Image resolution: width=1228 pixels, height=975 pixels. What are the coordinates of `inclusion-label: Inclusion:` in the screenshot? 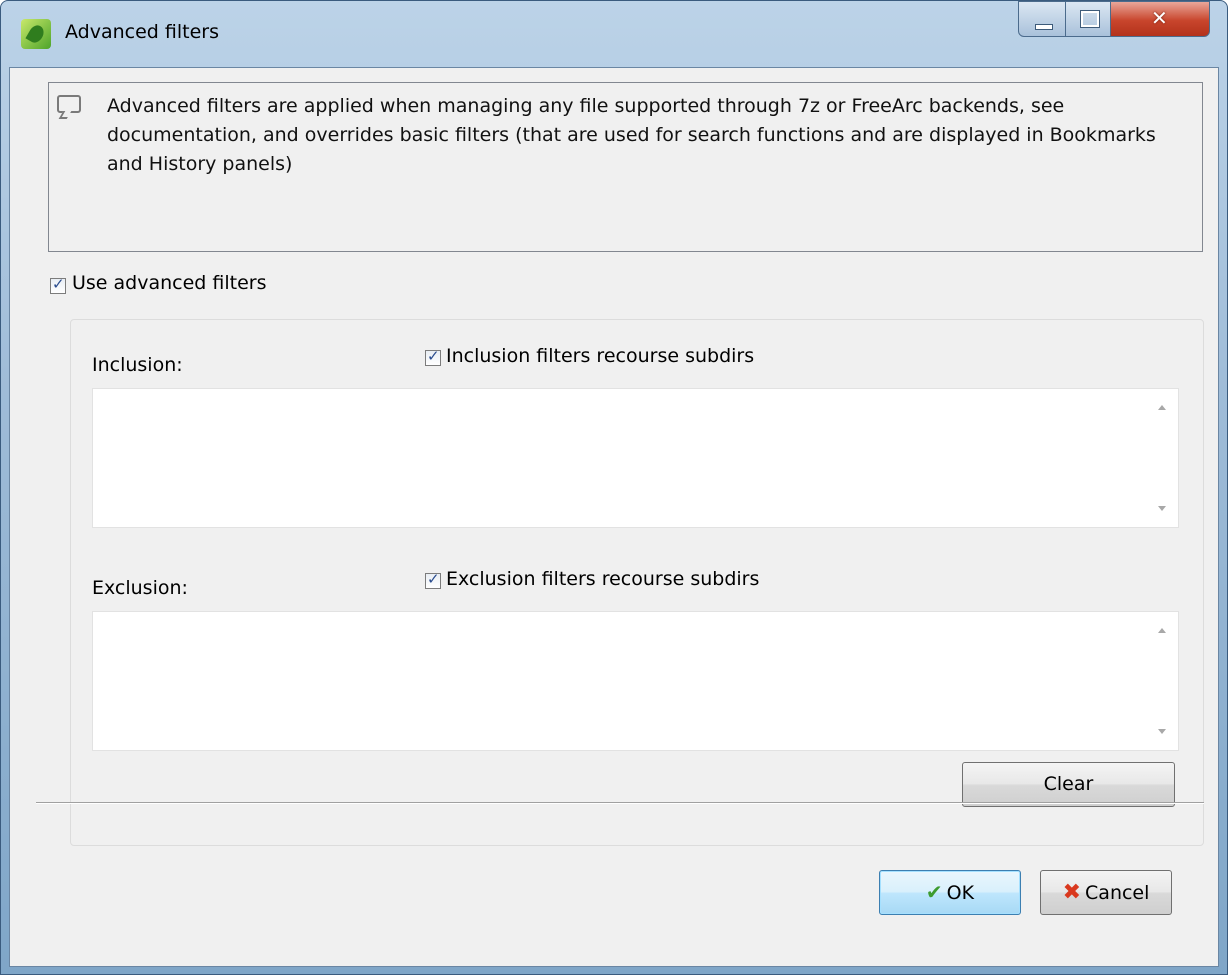 It's located at (137, 365).